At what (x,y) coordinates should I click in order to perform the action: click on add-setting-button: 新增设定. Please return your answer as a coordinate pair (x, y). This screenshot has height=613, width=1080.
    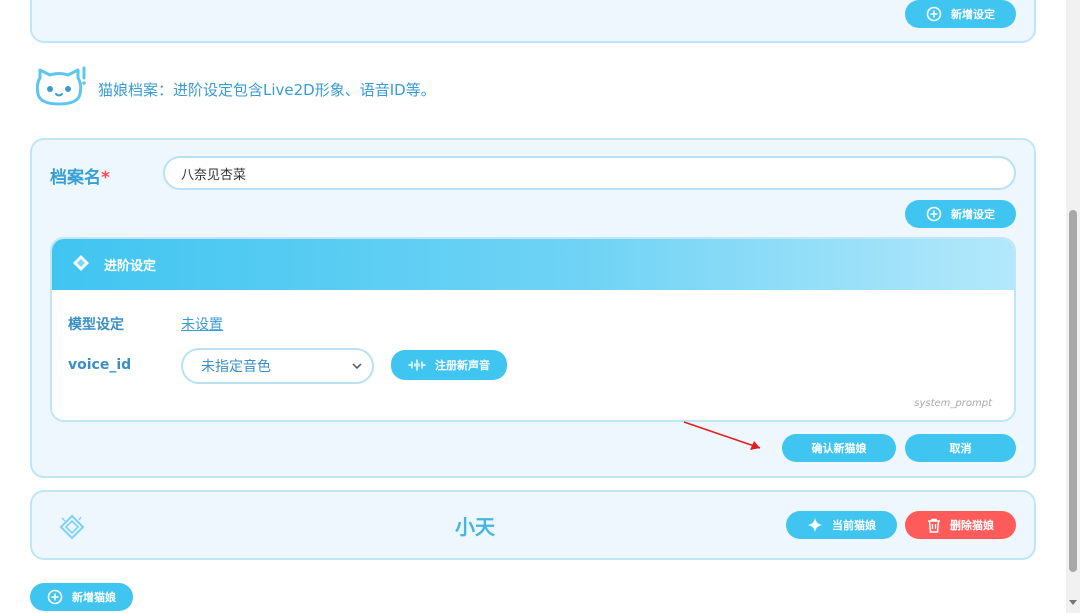
    Looking at the image, I should click on (960, 214).